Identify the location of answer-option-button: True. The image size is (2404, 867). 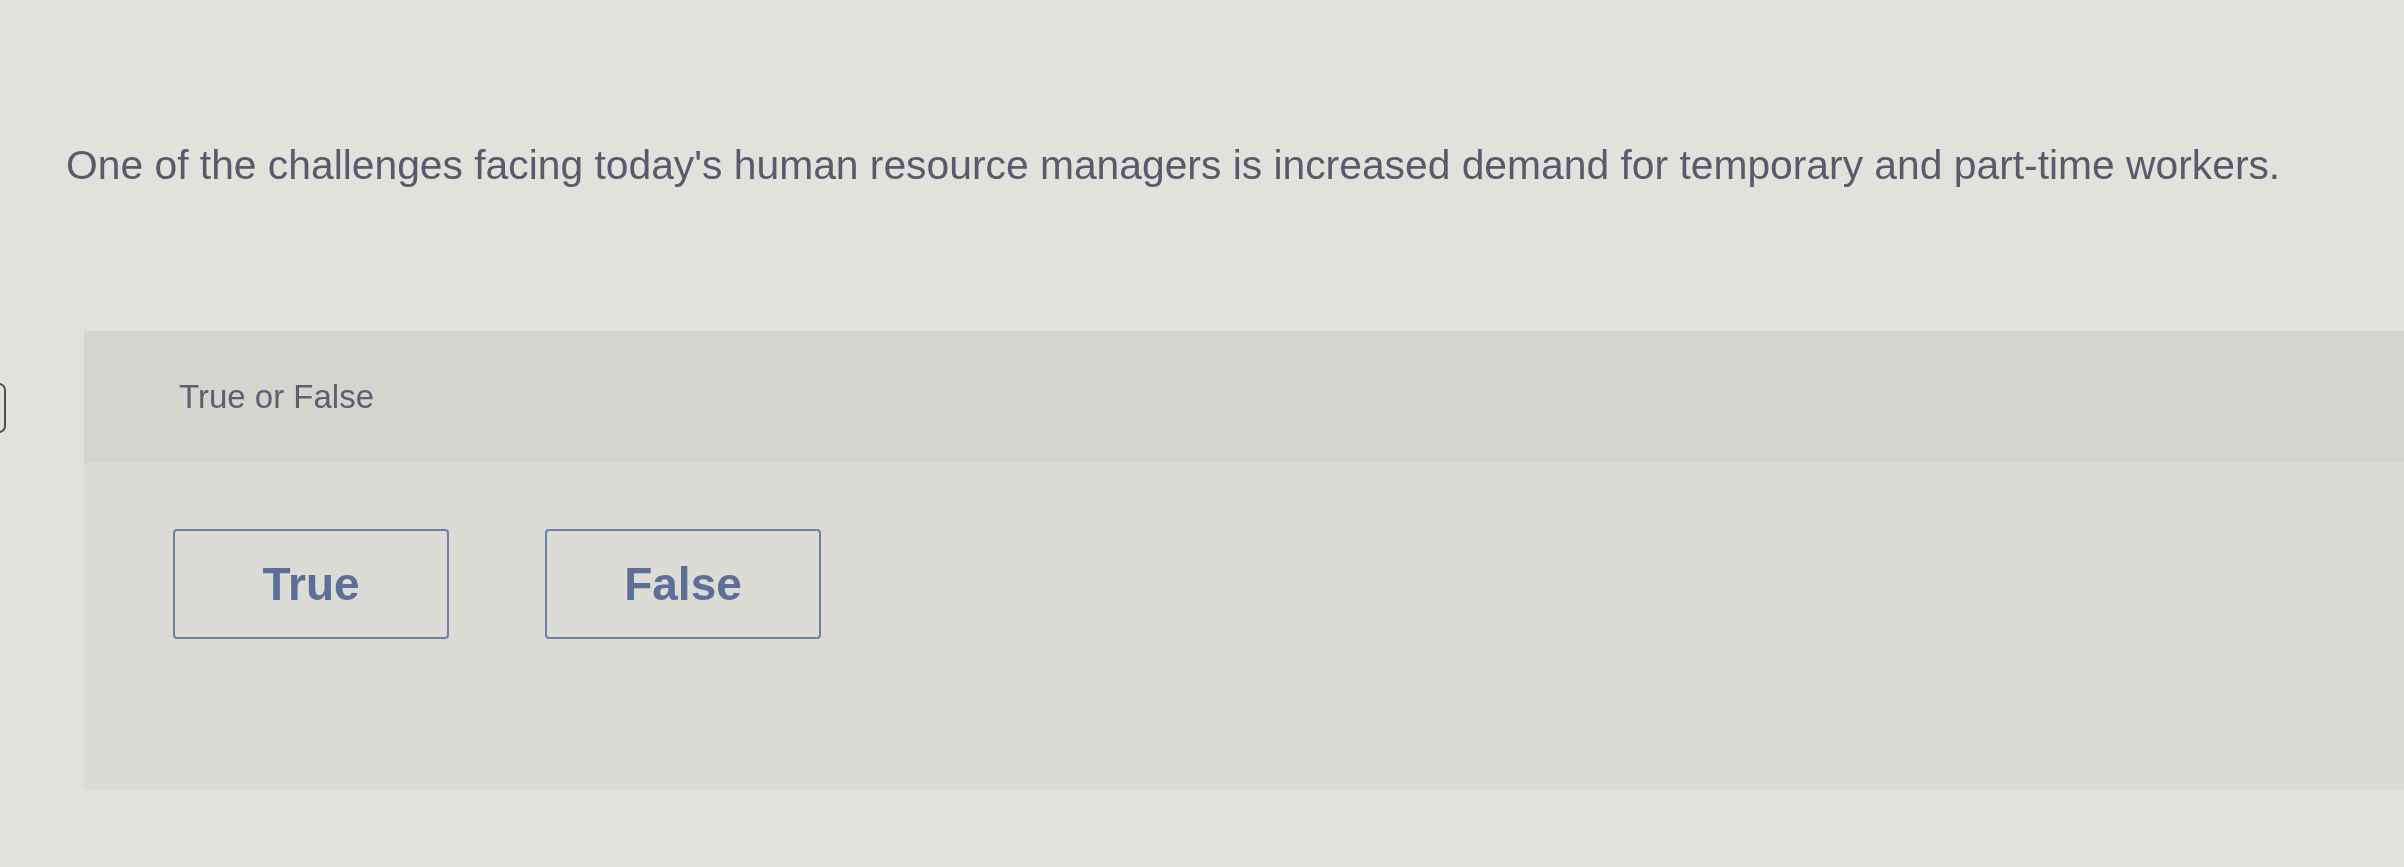
(311, 584).